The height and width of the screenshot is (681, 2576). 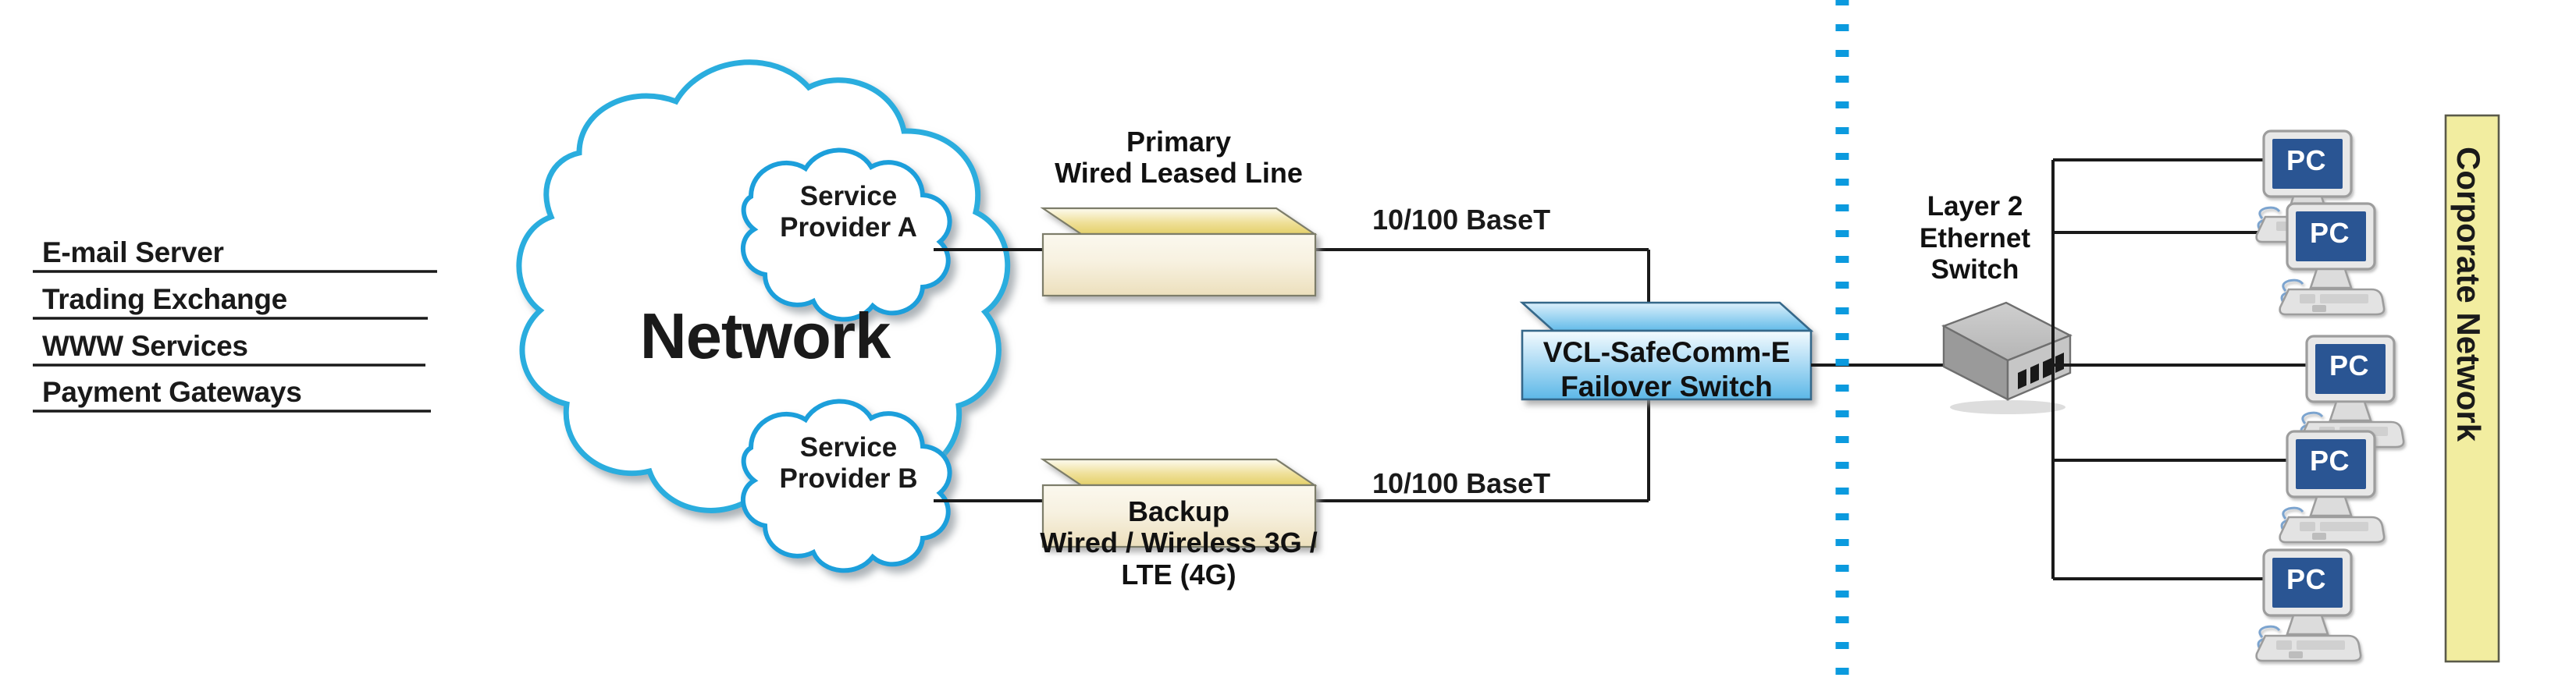 I want to click on backup-router-caption-line3: LTE (4G), so click(x=1178, y=574).